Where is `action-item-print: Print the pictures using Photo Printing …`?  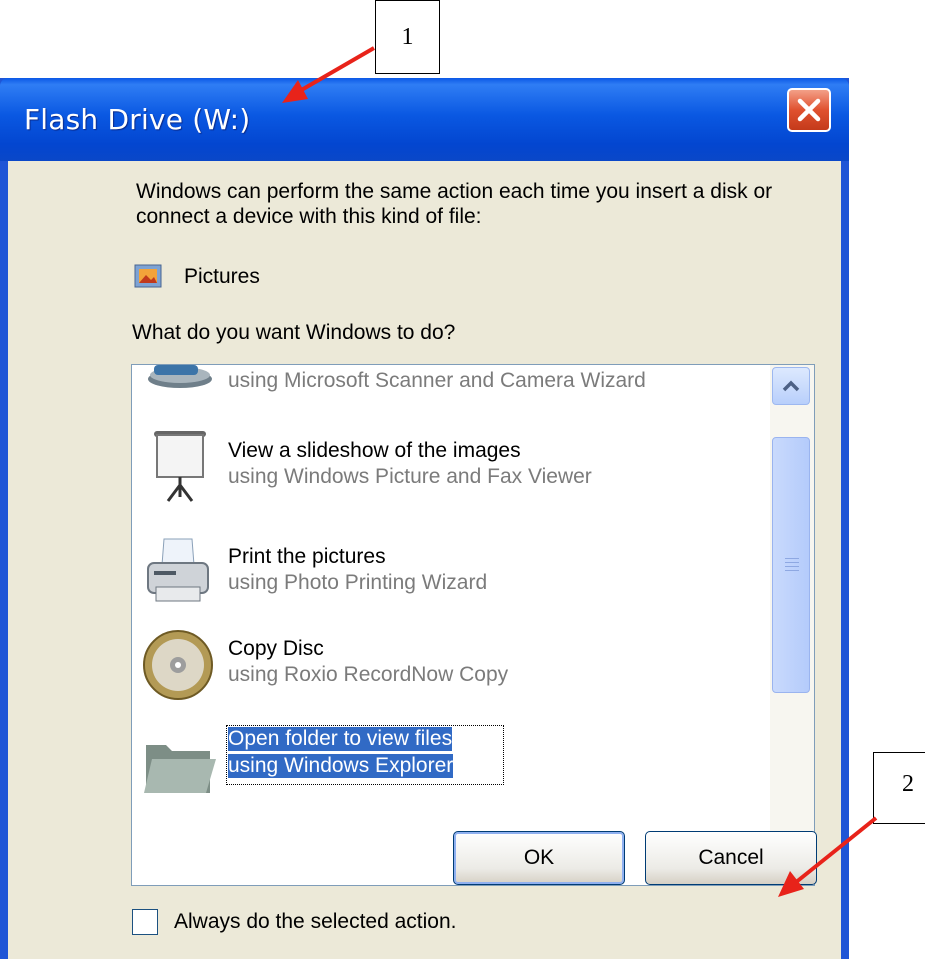
action-item-print: Print the pictures using Photo Printing … is located at coordinates (450, 580).